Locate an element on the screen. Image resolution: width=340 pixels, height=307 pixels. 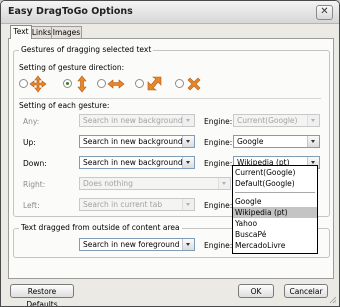
cancel-button: Cancelar is located at coordinates (306, 291).